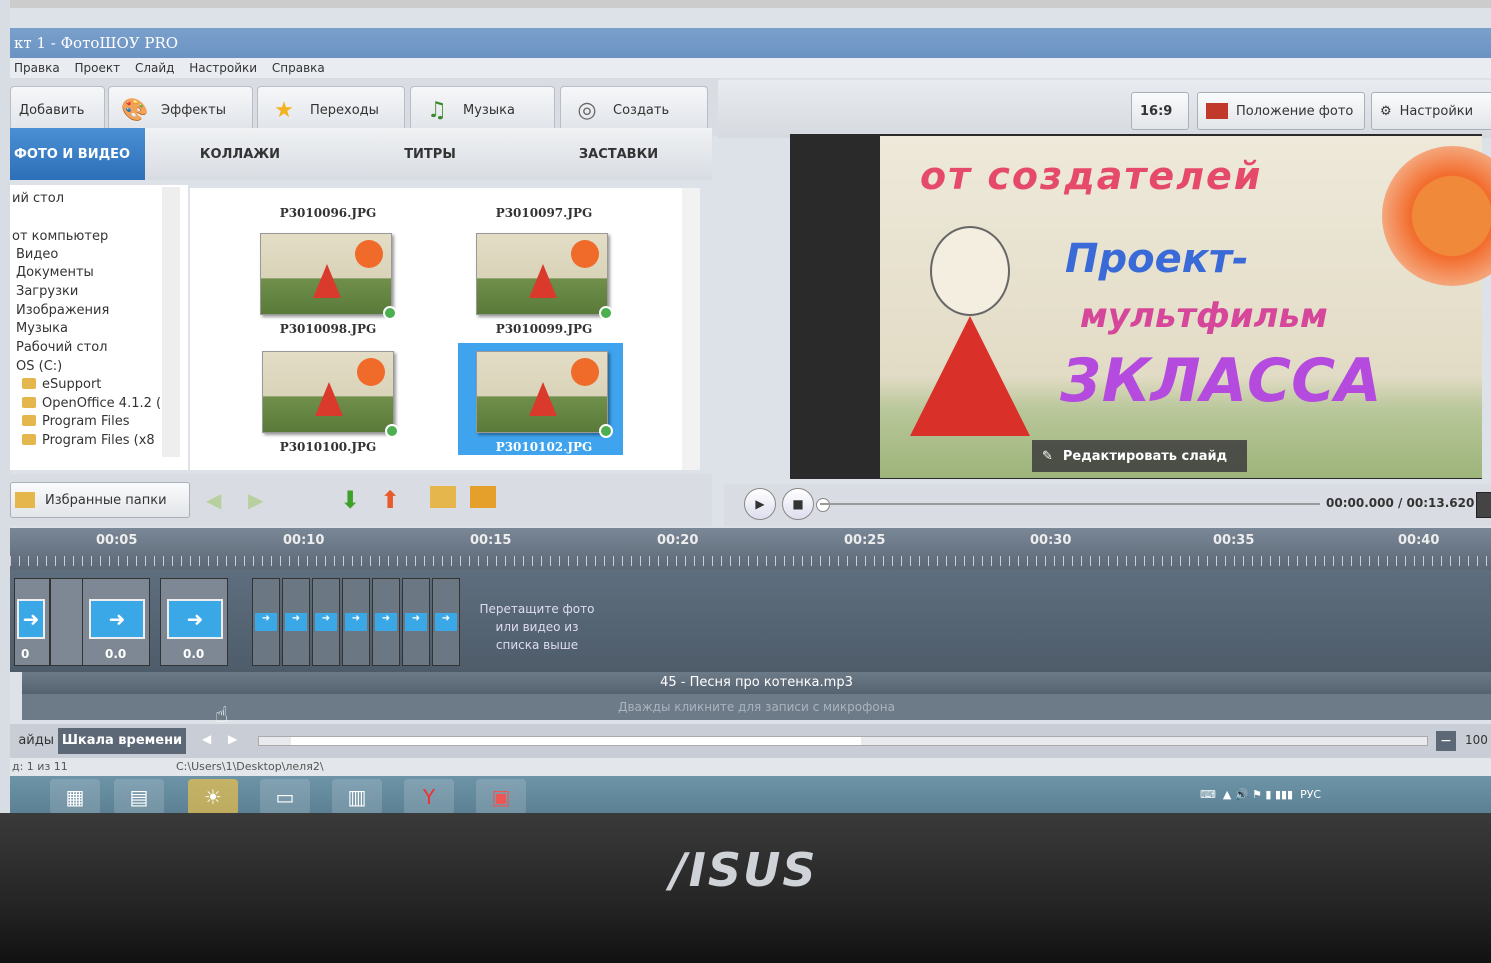  I want to click on taskbar-app-icon: ▤, so click(139, 796).